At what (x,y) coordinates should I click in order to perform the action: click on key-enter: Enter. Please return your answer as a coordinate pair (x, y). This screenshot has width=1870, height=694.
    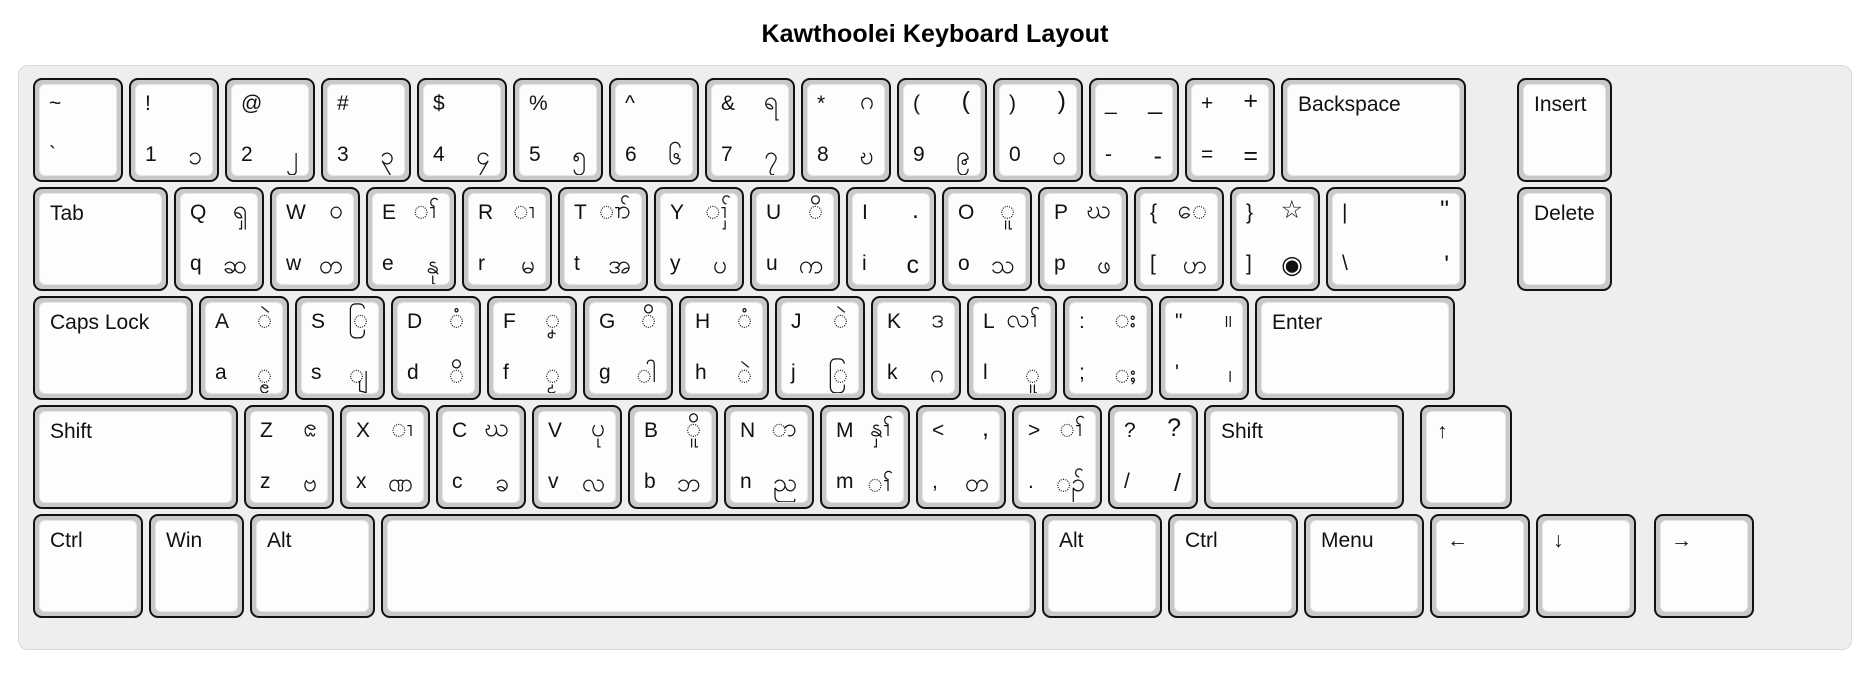
    Looking at the image, I should click on (1355, 348).